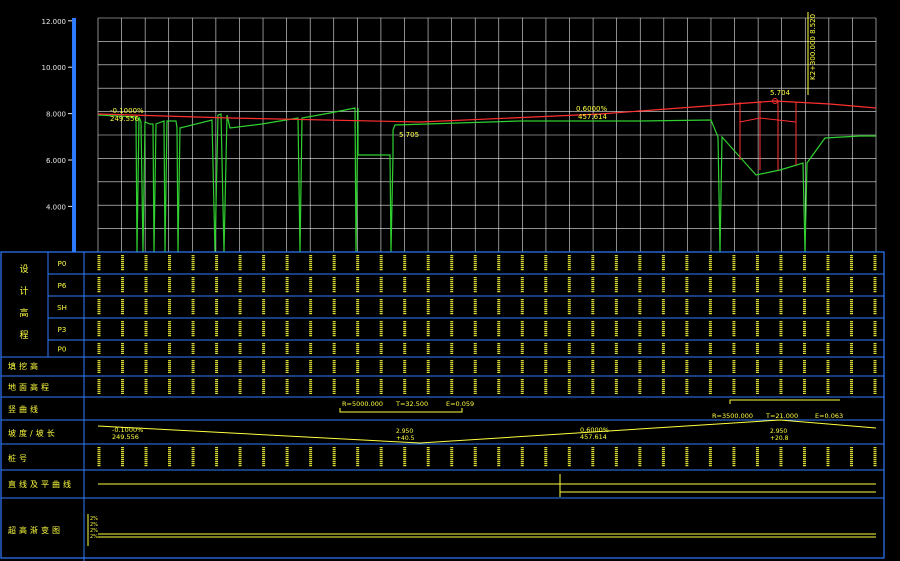  Describe the element at coordinates (41, 484) in the screenshot. I see `table-row-label: 直线及平曲线` at that location.